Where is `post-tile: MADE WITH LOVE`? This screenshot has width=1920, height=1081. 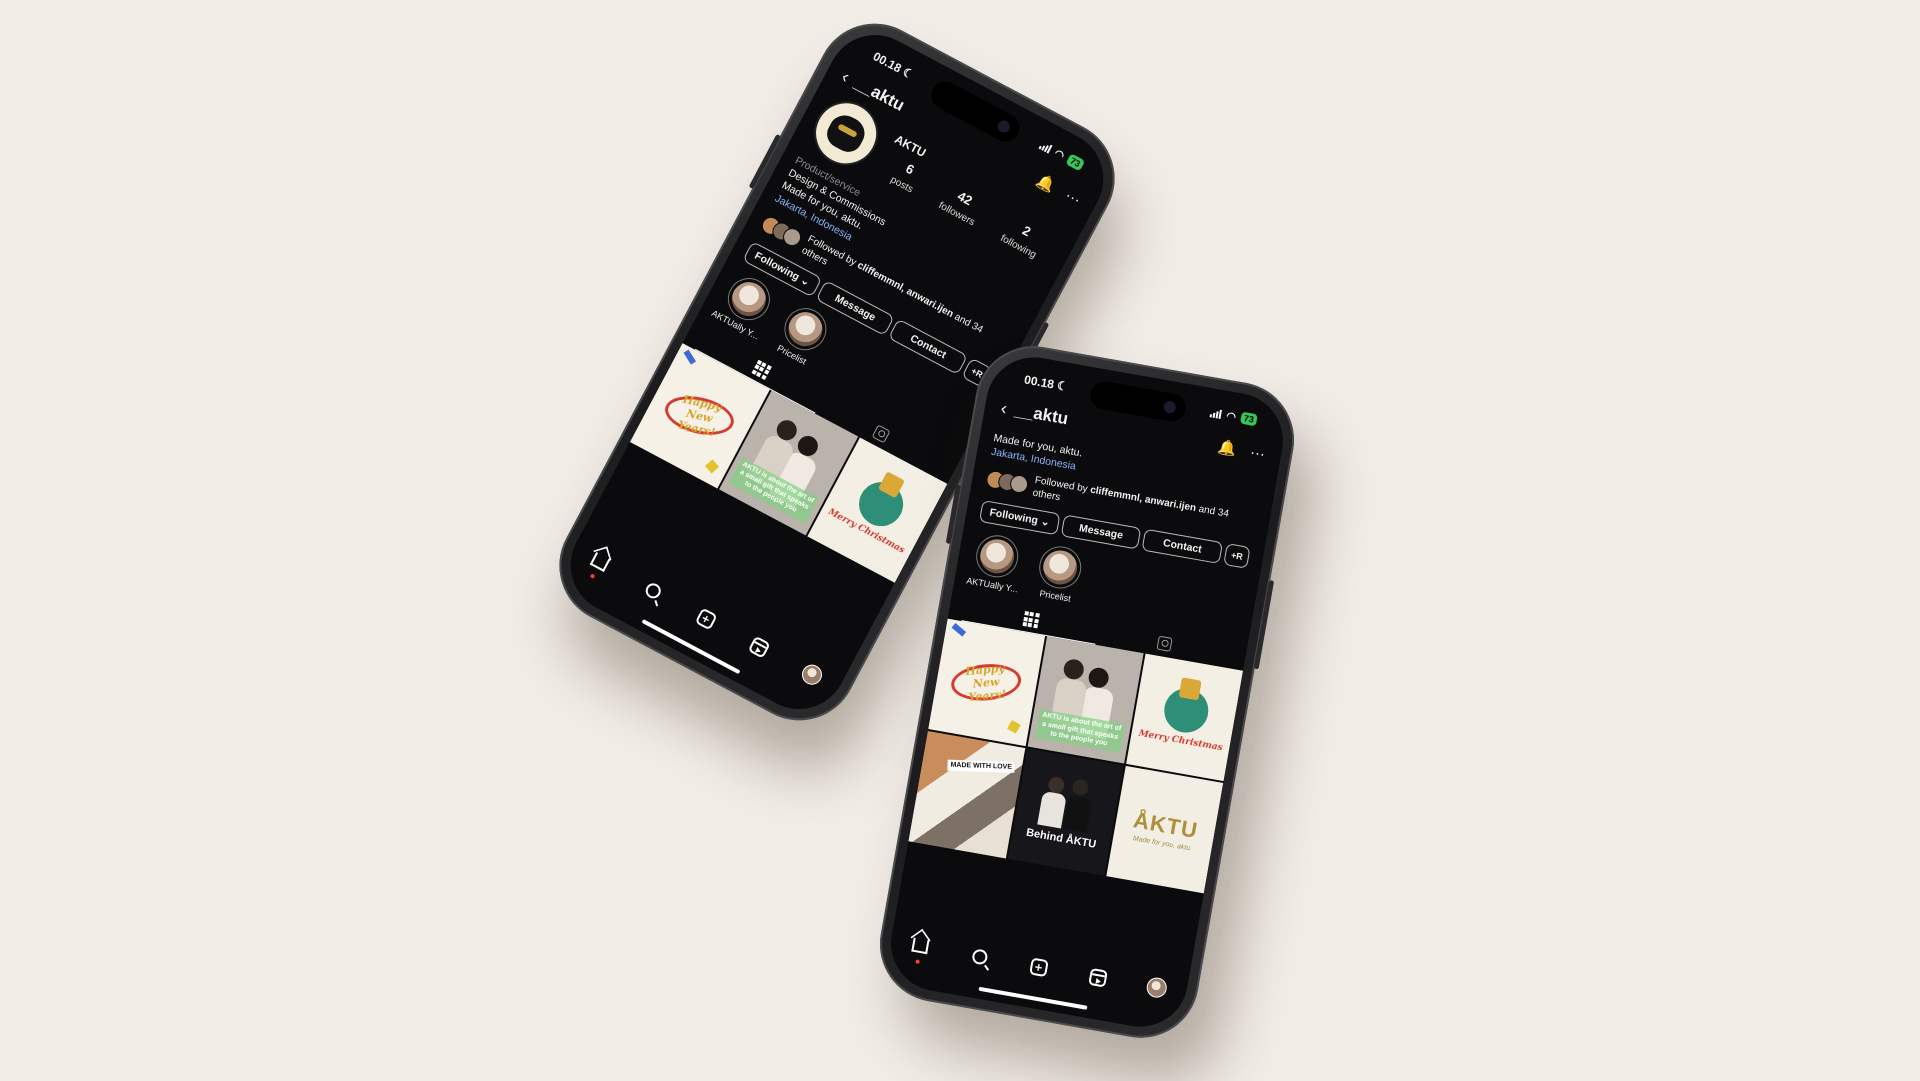 post-tile: MADE WITH LOVE is located at coordinates (966, 795).